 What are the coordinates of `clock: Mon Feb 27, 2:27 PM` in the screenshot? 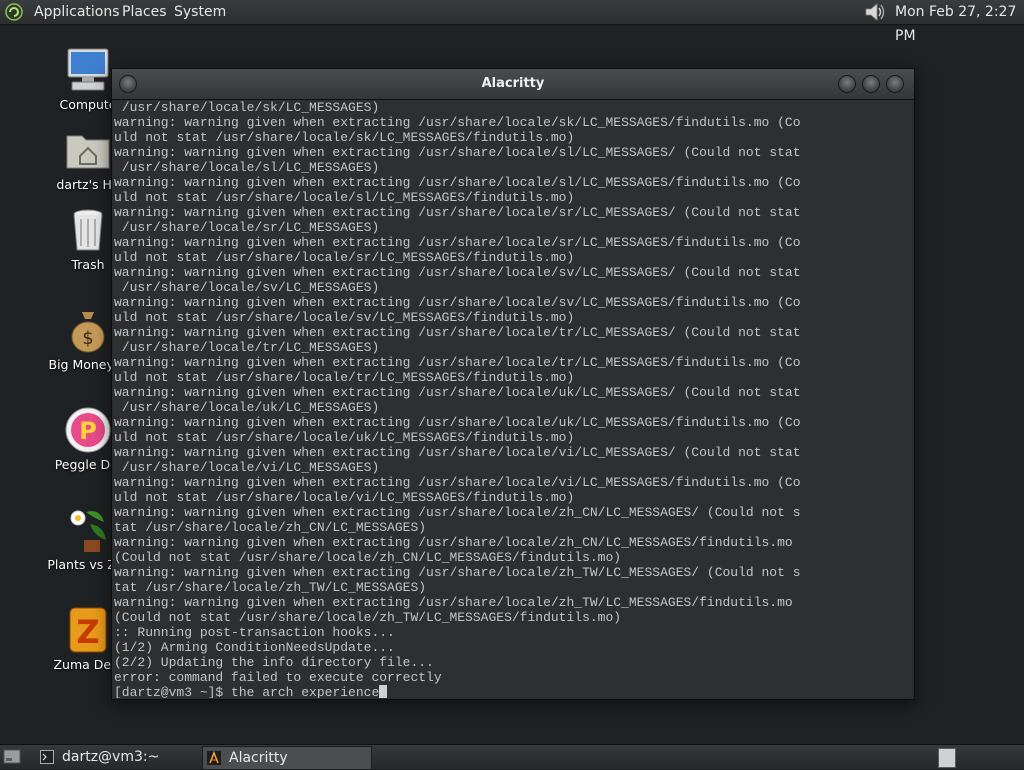 It's located at (959, 24).